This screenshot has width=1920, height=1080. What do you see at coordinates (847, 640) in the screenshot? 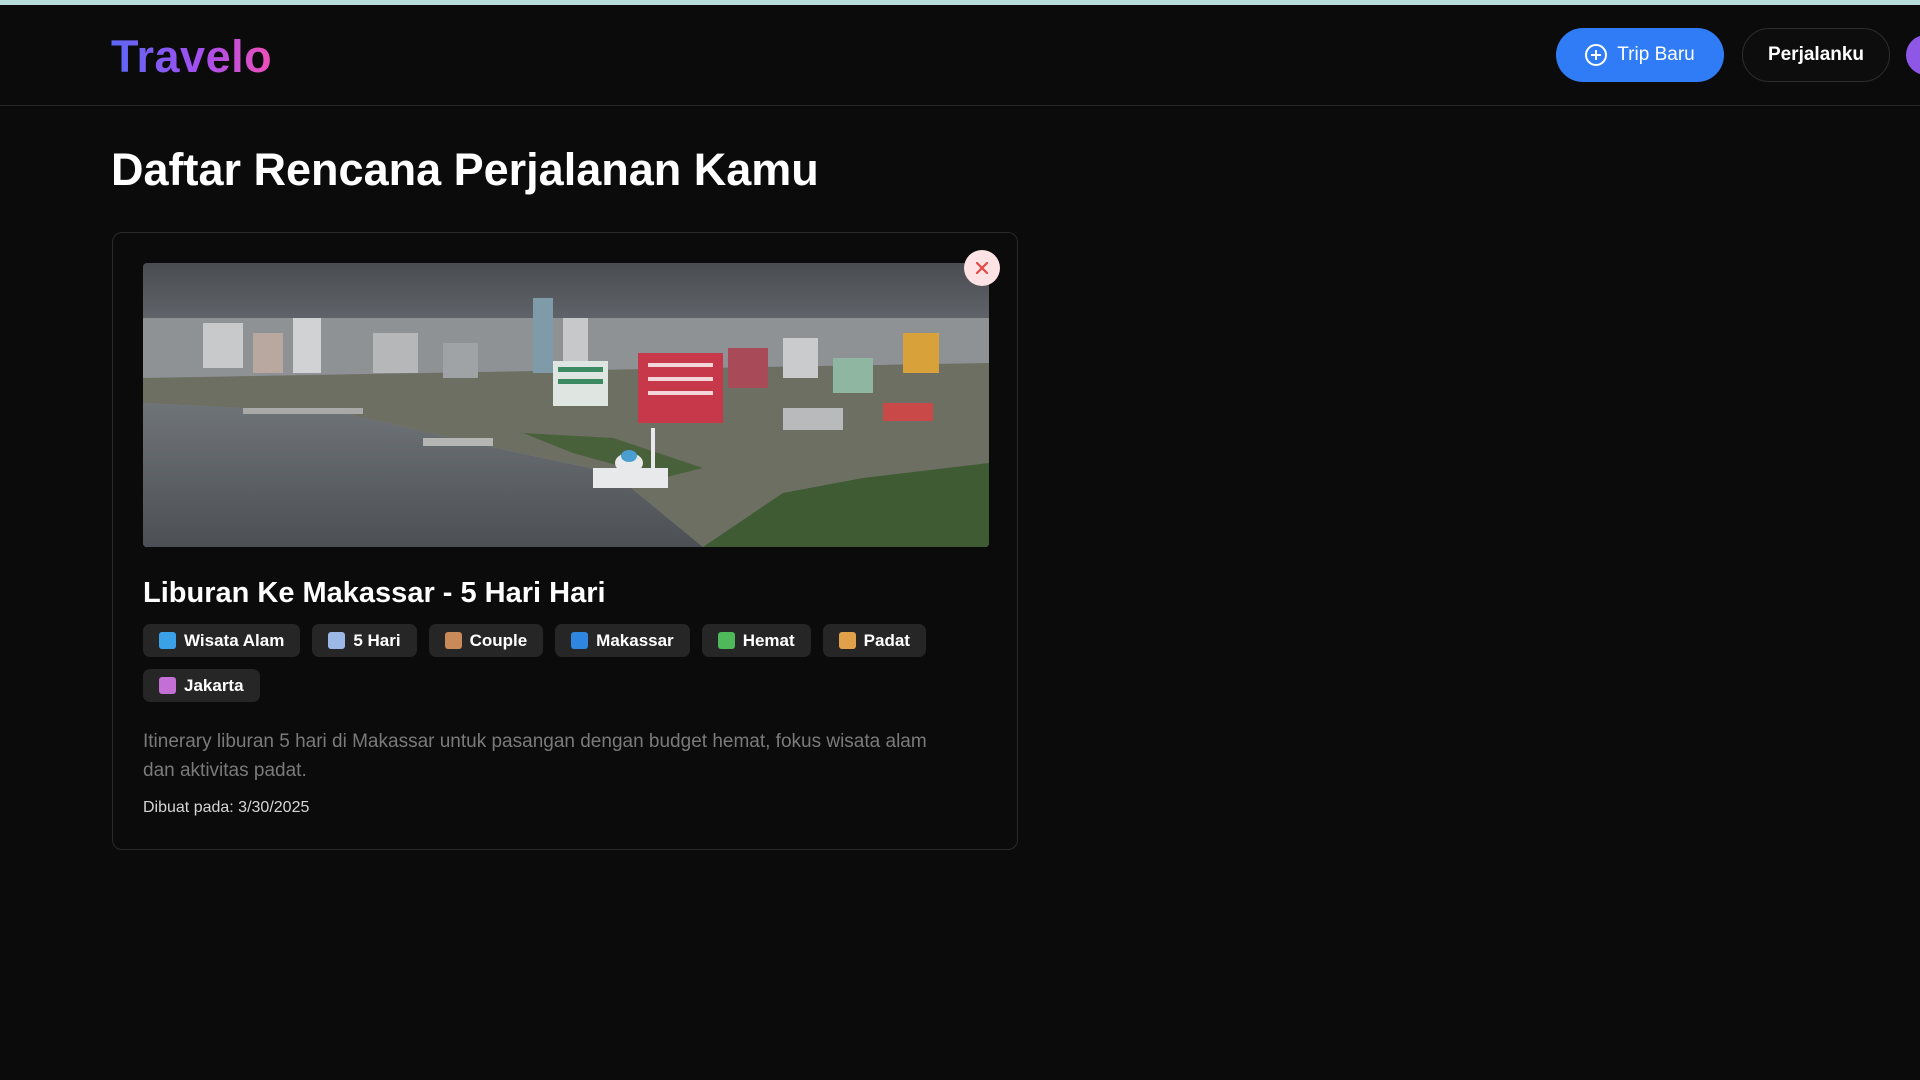
I see `running-icon` at bounding box center [847, 640].